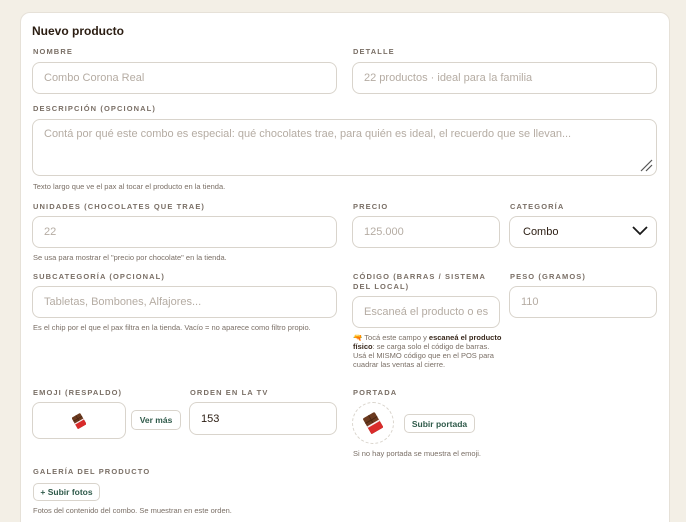 The height and width of the screenshot is (522, 686). What do you see at coordinates (419, 281) in the screenshot?
I see `codigo-label: CÓDIGO (BARRAS / SISTEMA DEL LOCAL)` at bounding box center [419, 281].